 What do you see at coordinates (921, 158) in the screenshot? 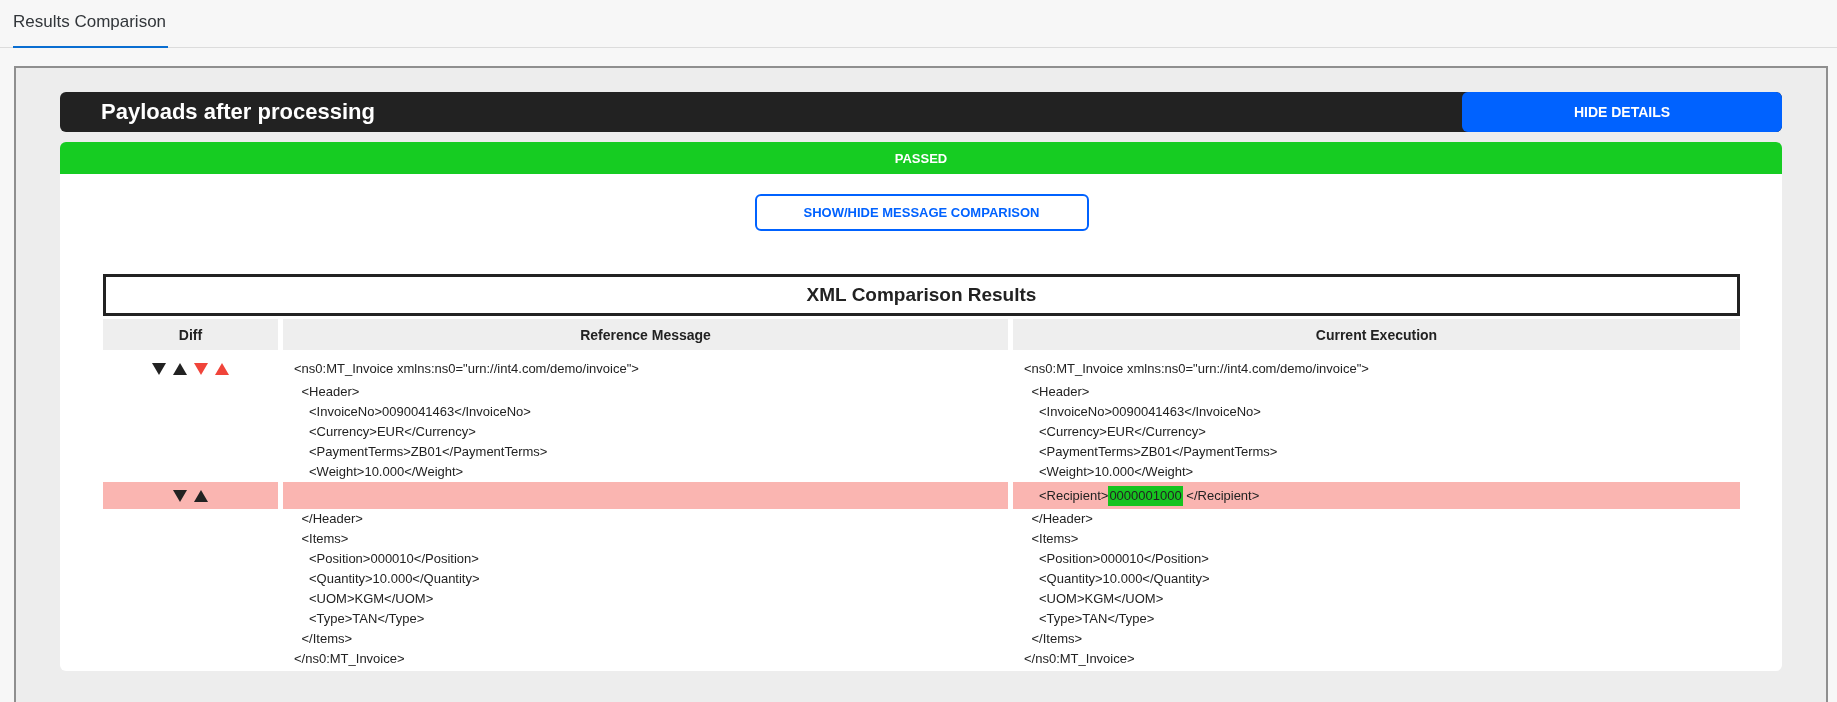
I see `status-banner: PASSED` at bounding box center [921, 158].